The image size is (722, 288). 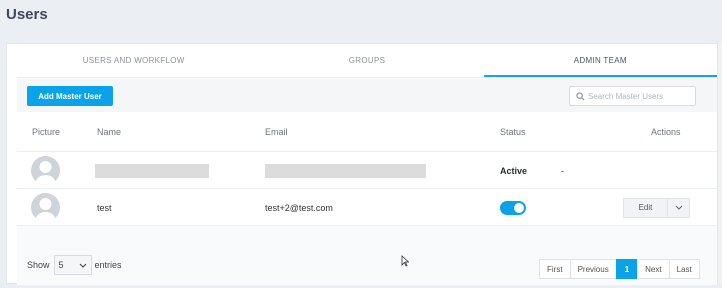 I want to click on show-label: Show, so click(x=38, y=265).